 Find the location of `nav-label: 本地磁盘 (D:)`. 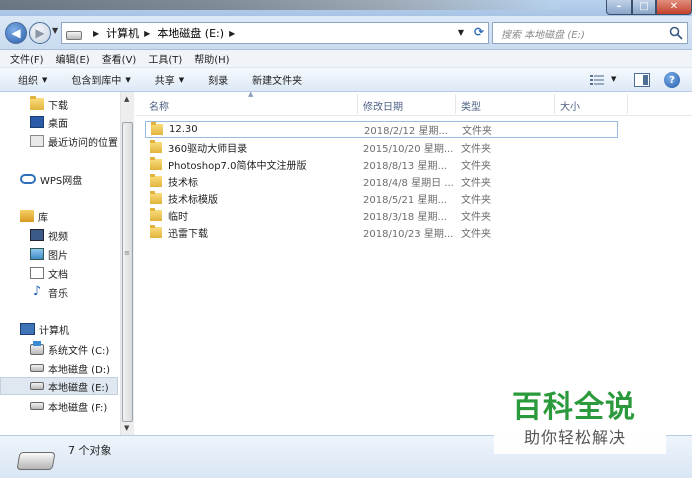

nav-label: 本地磁盘 (D:) is located at coordinates (79, 370).